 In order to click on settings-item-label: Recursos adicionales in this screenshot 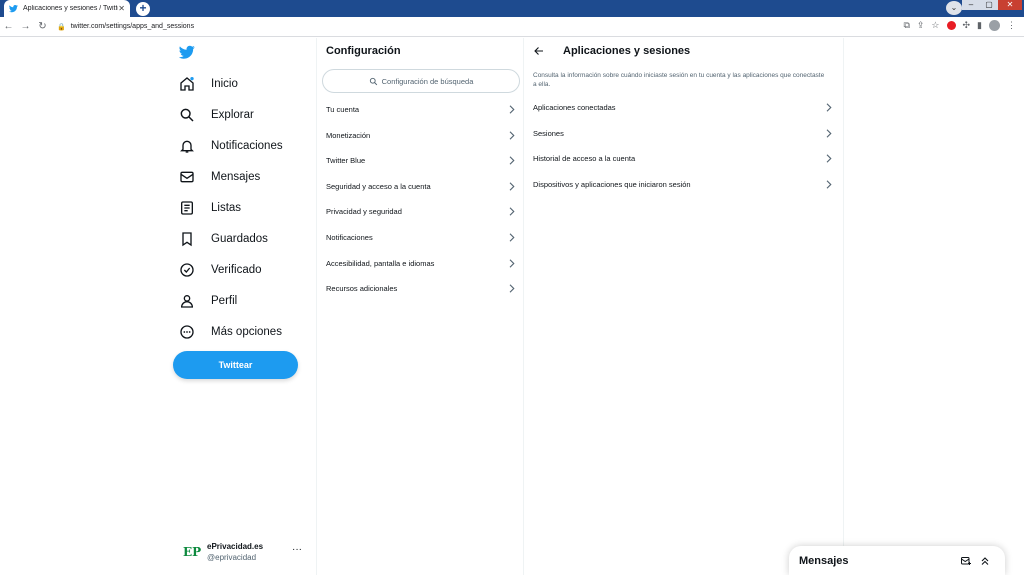, I will do `click(362, 288)`.